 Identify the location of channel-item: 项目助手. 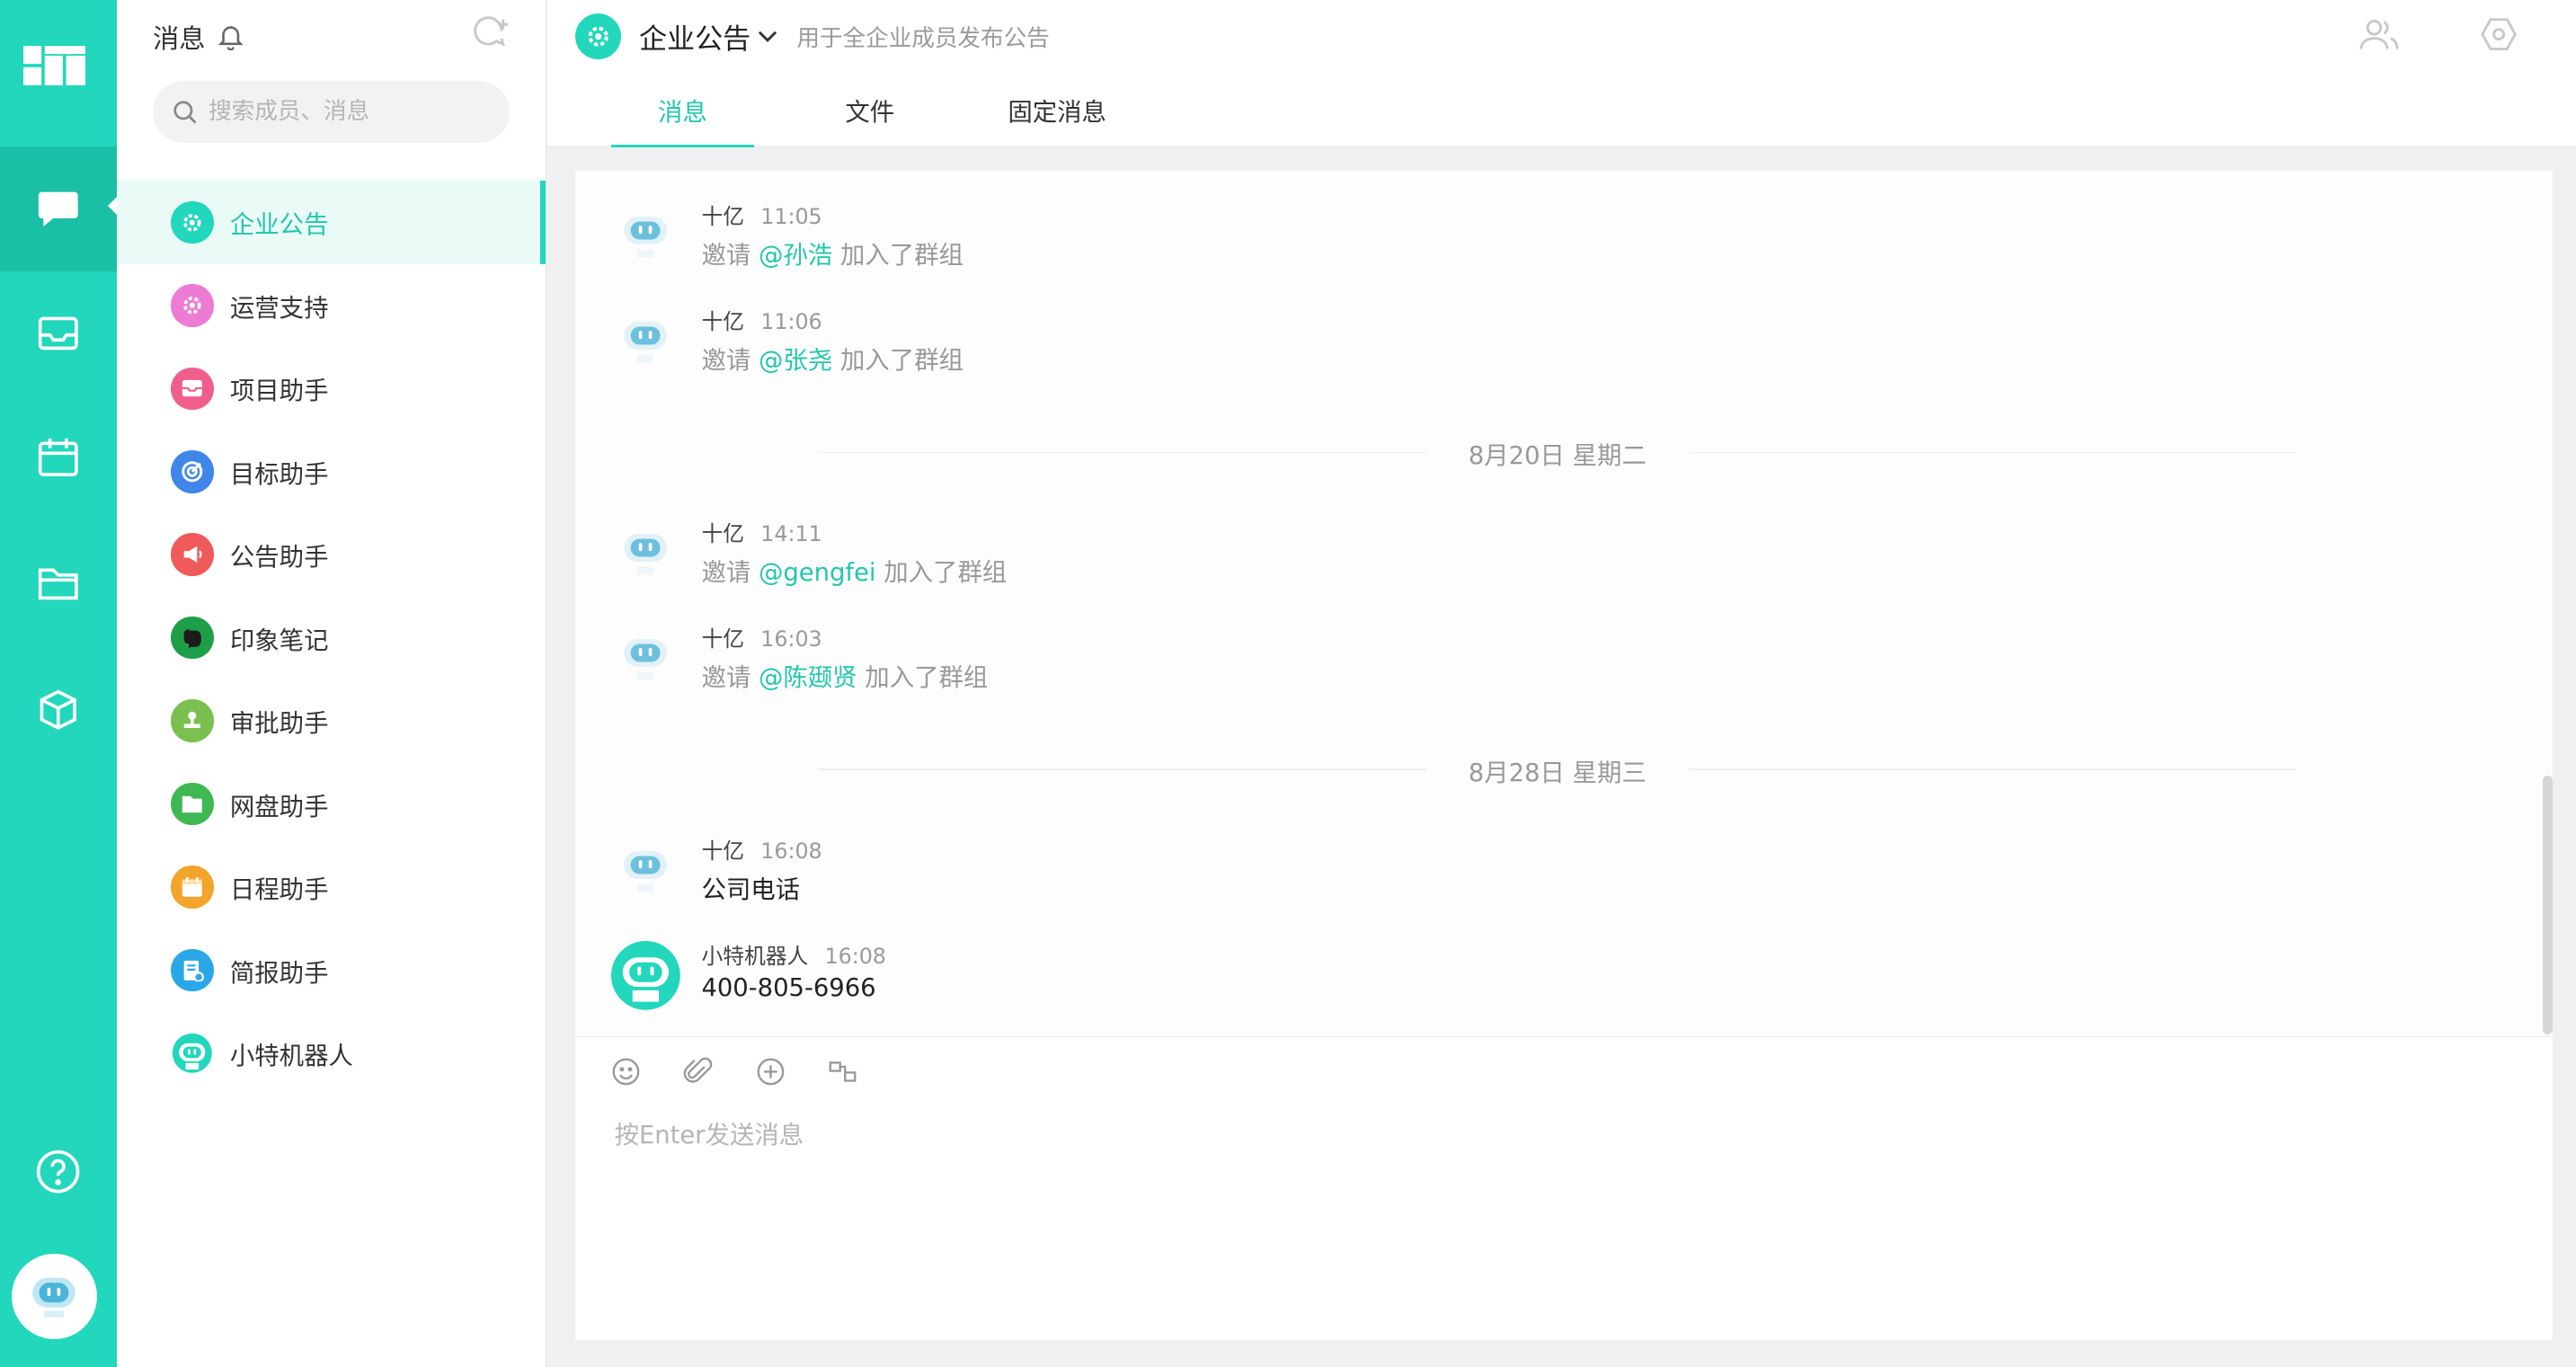
(331, 389).